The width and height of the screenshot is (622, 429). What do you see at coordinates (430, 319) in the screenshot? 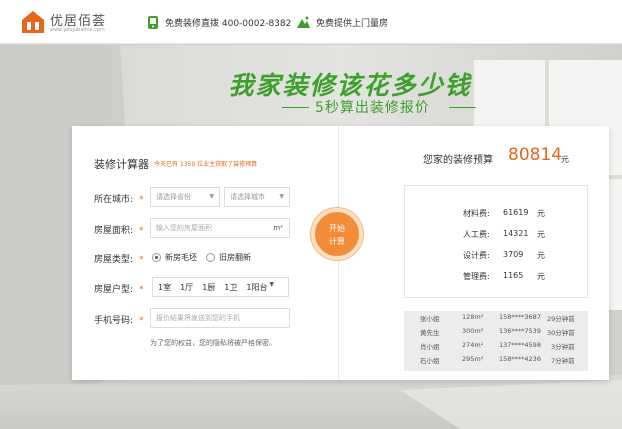
I see `record-name: 张小姐` at bounding box center [430, 319].